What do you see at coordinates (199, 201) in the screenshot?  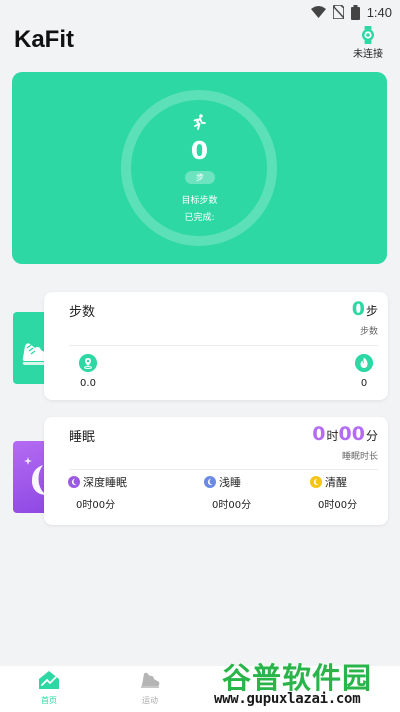 I see `goal-steps-label: 目标步数` at bounding box center [199, 201].